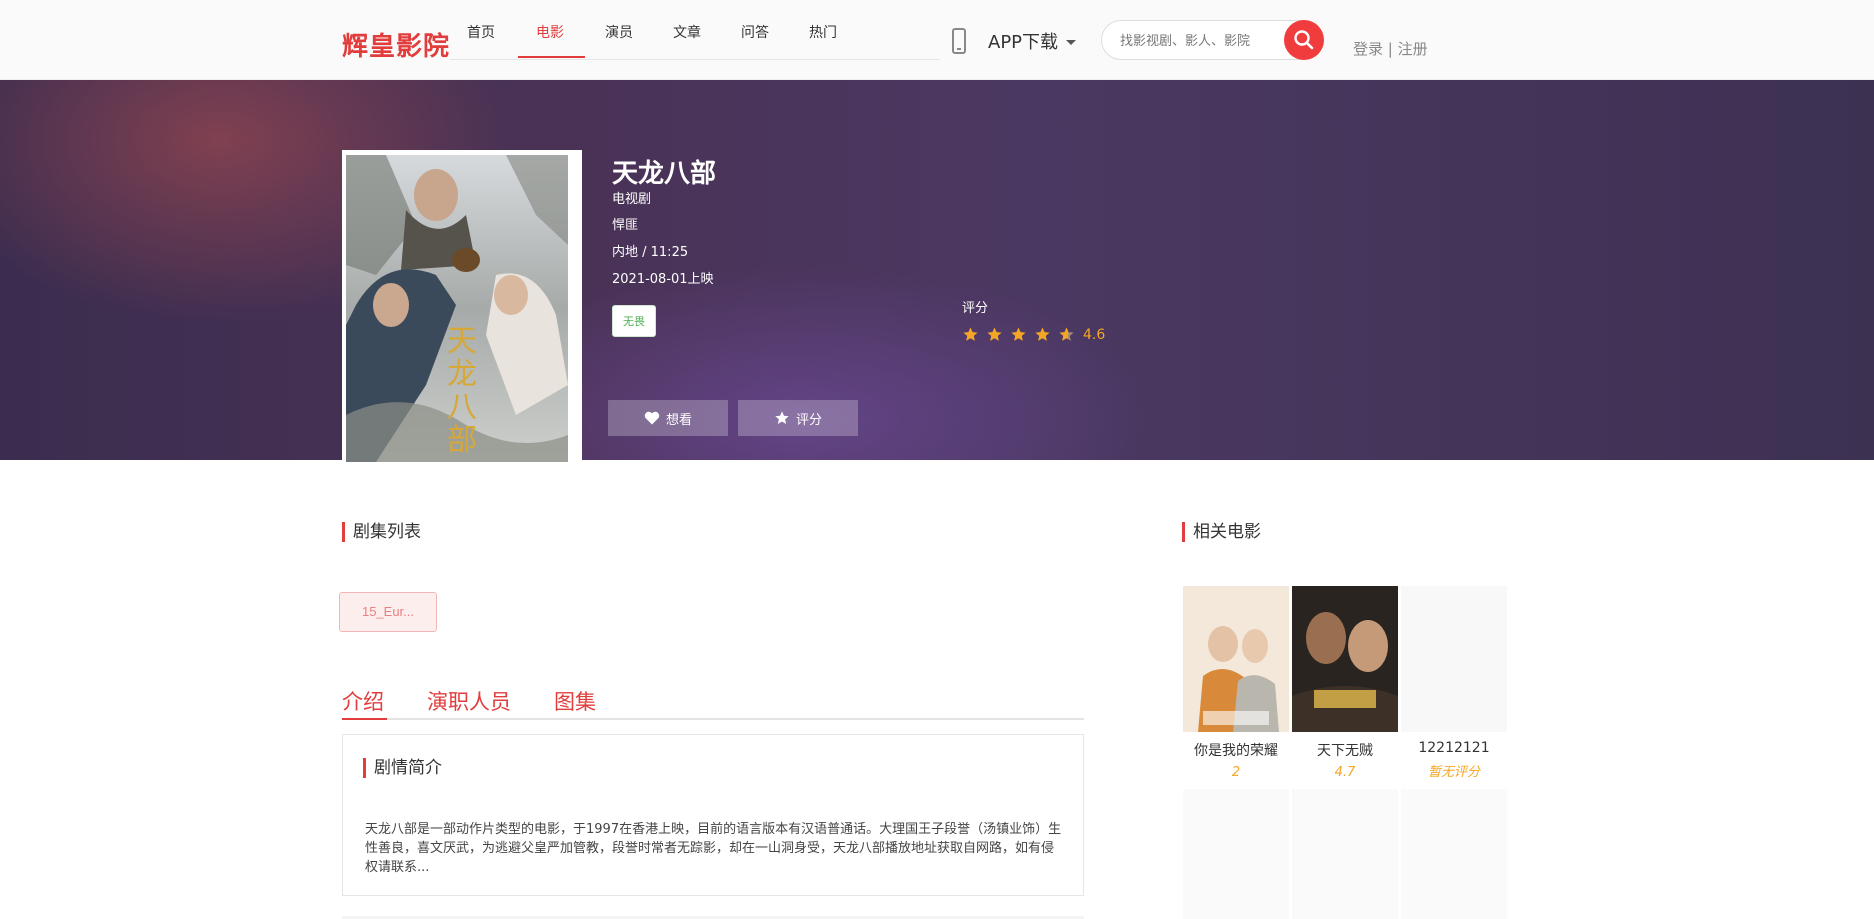  Describe the element at coordinates (1094, 334) in the screenshot. I see `rating-score: 4.6` at that location.